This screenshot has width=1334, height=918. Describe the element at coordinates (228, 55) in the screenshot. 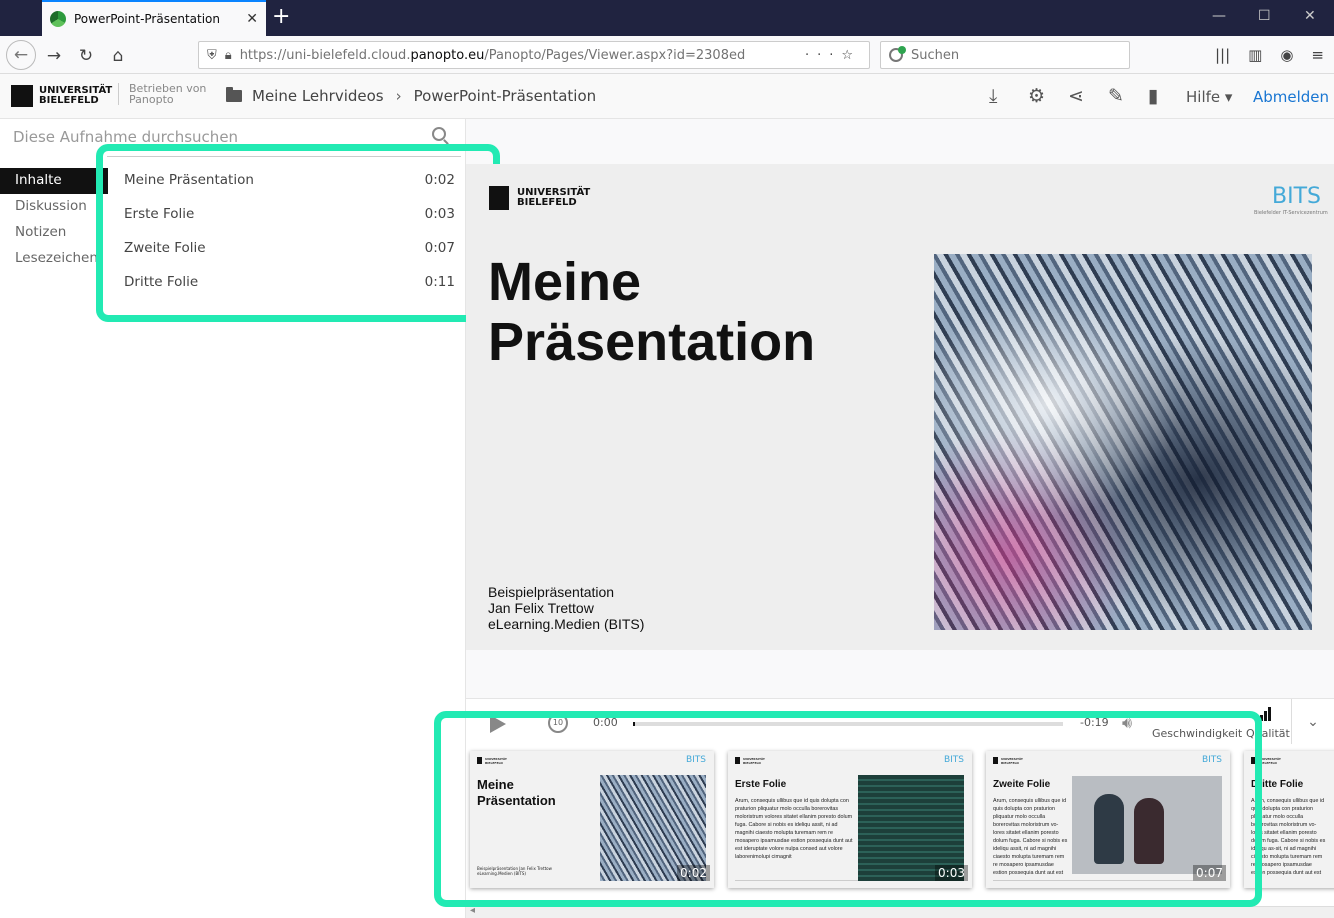

I see `lock-icon: 🔒︎` at that location.